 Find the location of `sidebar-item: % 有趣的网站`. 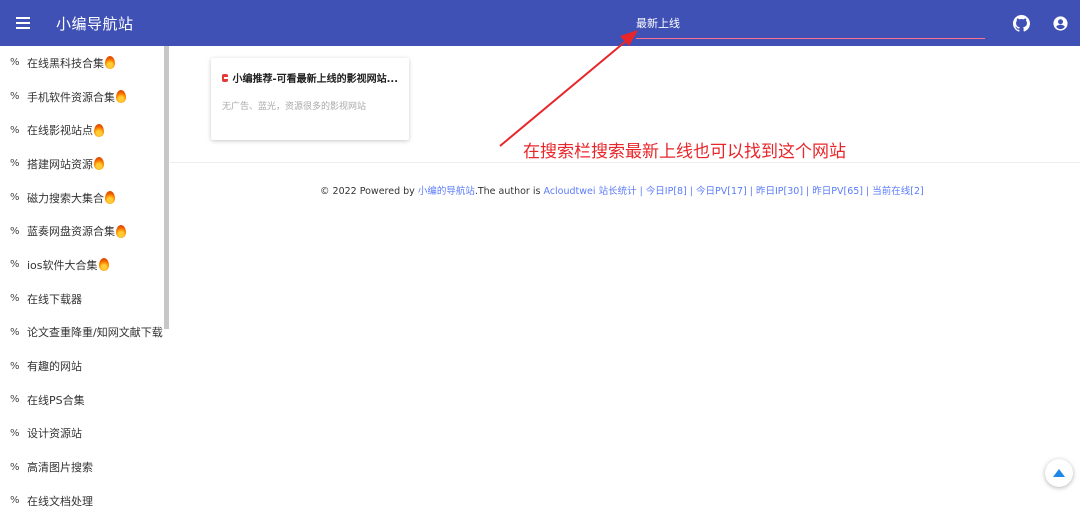

sidebar-item: % 有趣的网站 is located at coordinates (85, 366).